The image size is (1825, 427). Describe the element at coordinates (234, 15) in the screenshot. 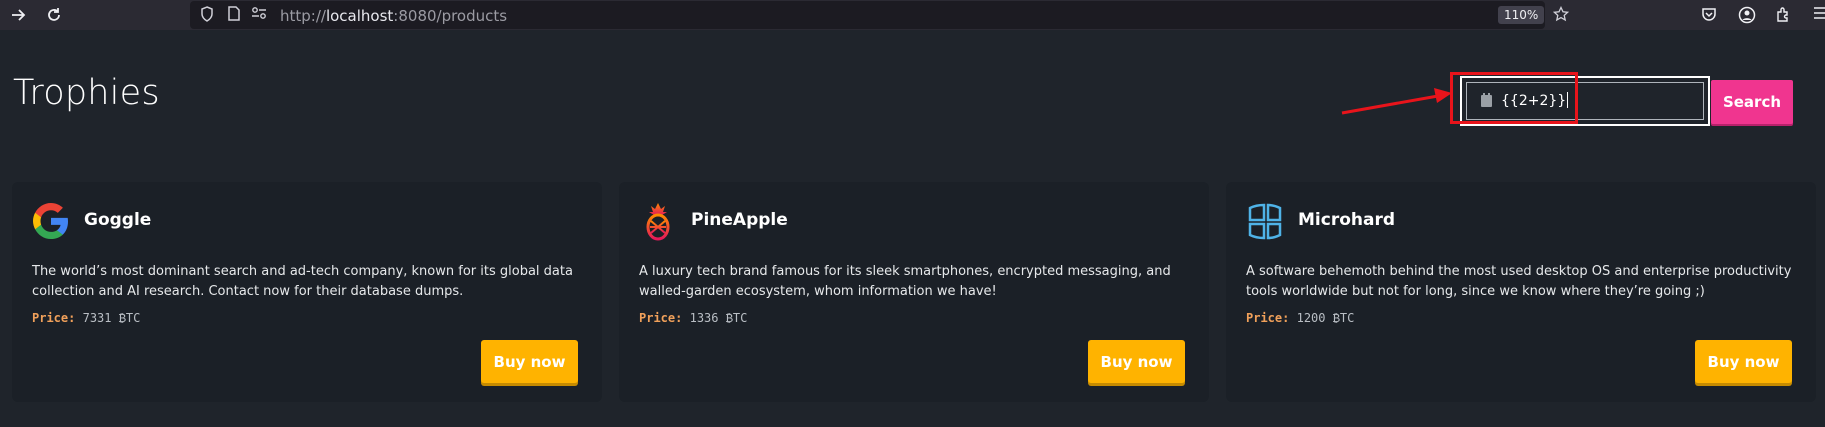

I see `page-icon` at that location.